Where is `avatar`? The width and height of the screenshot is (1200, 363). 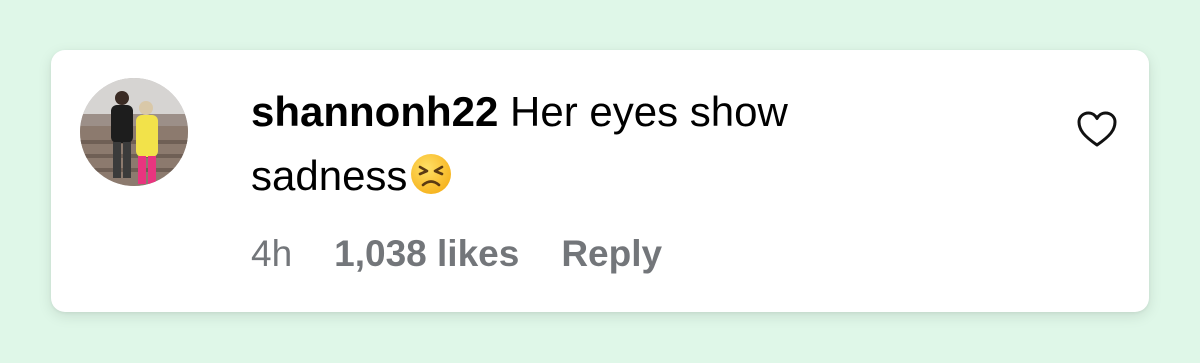
avatar is located at coordinates (134, 132).